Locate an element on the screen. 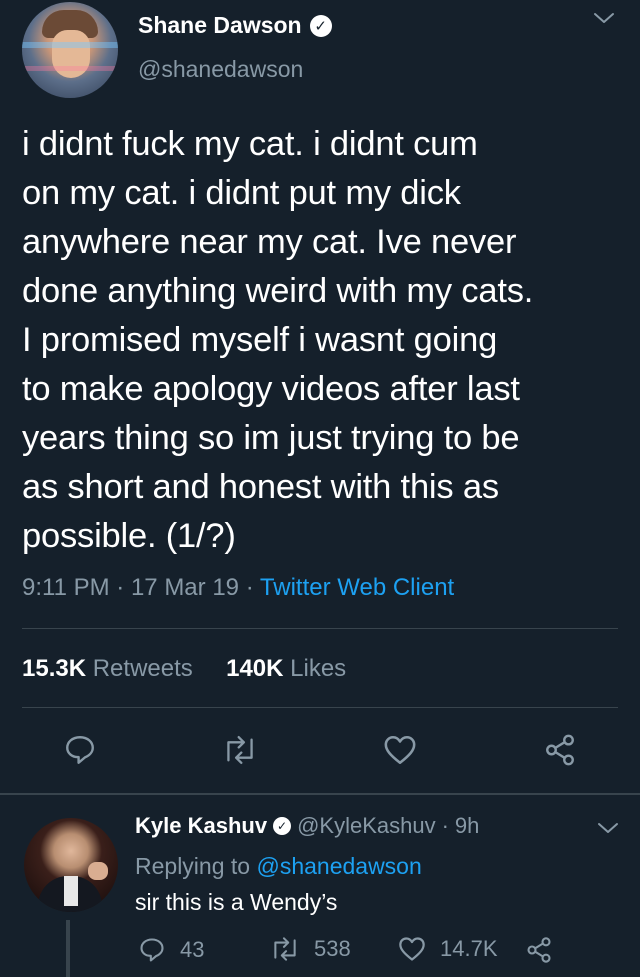 The height and width of the screenshot is (977, 640). replying-to-mention: @shanedawson is located at coordinates (338, 866).